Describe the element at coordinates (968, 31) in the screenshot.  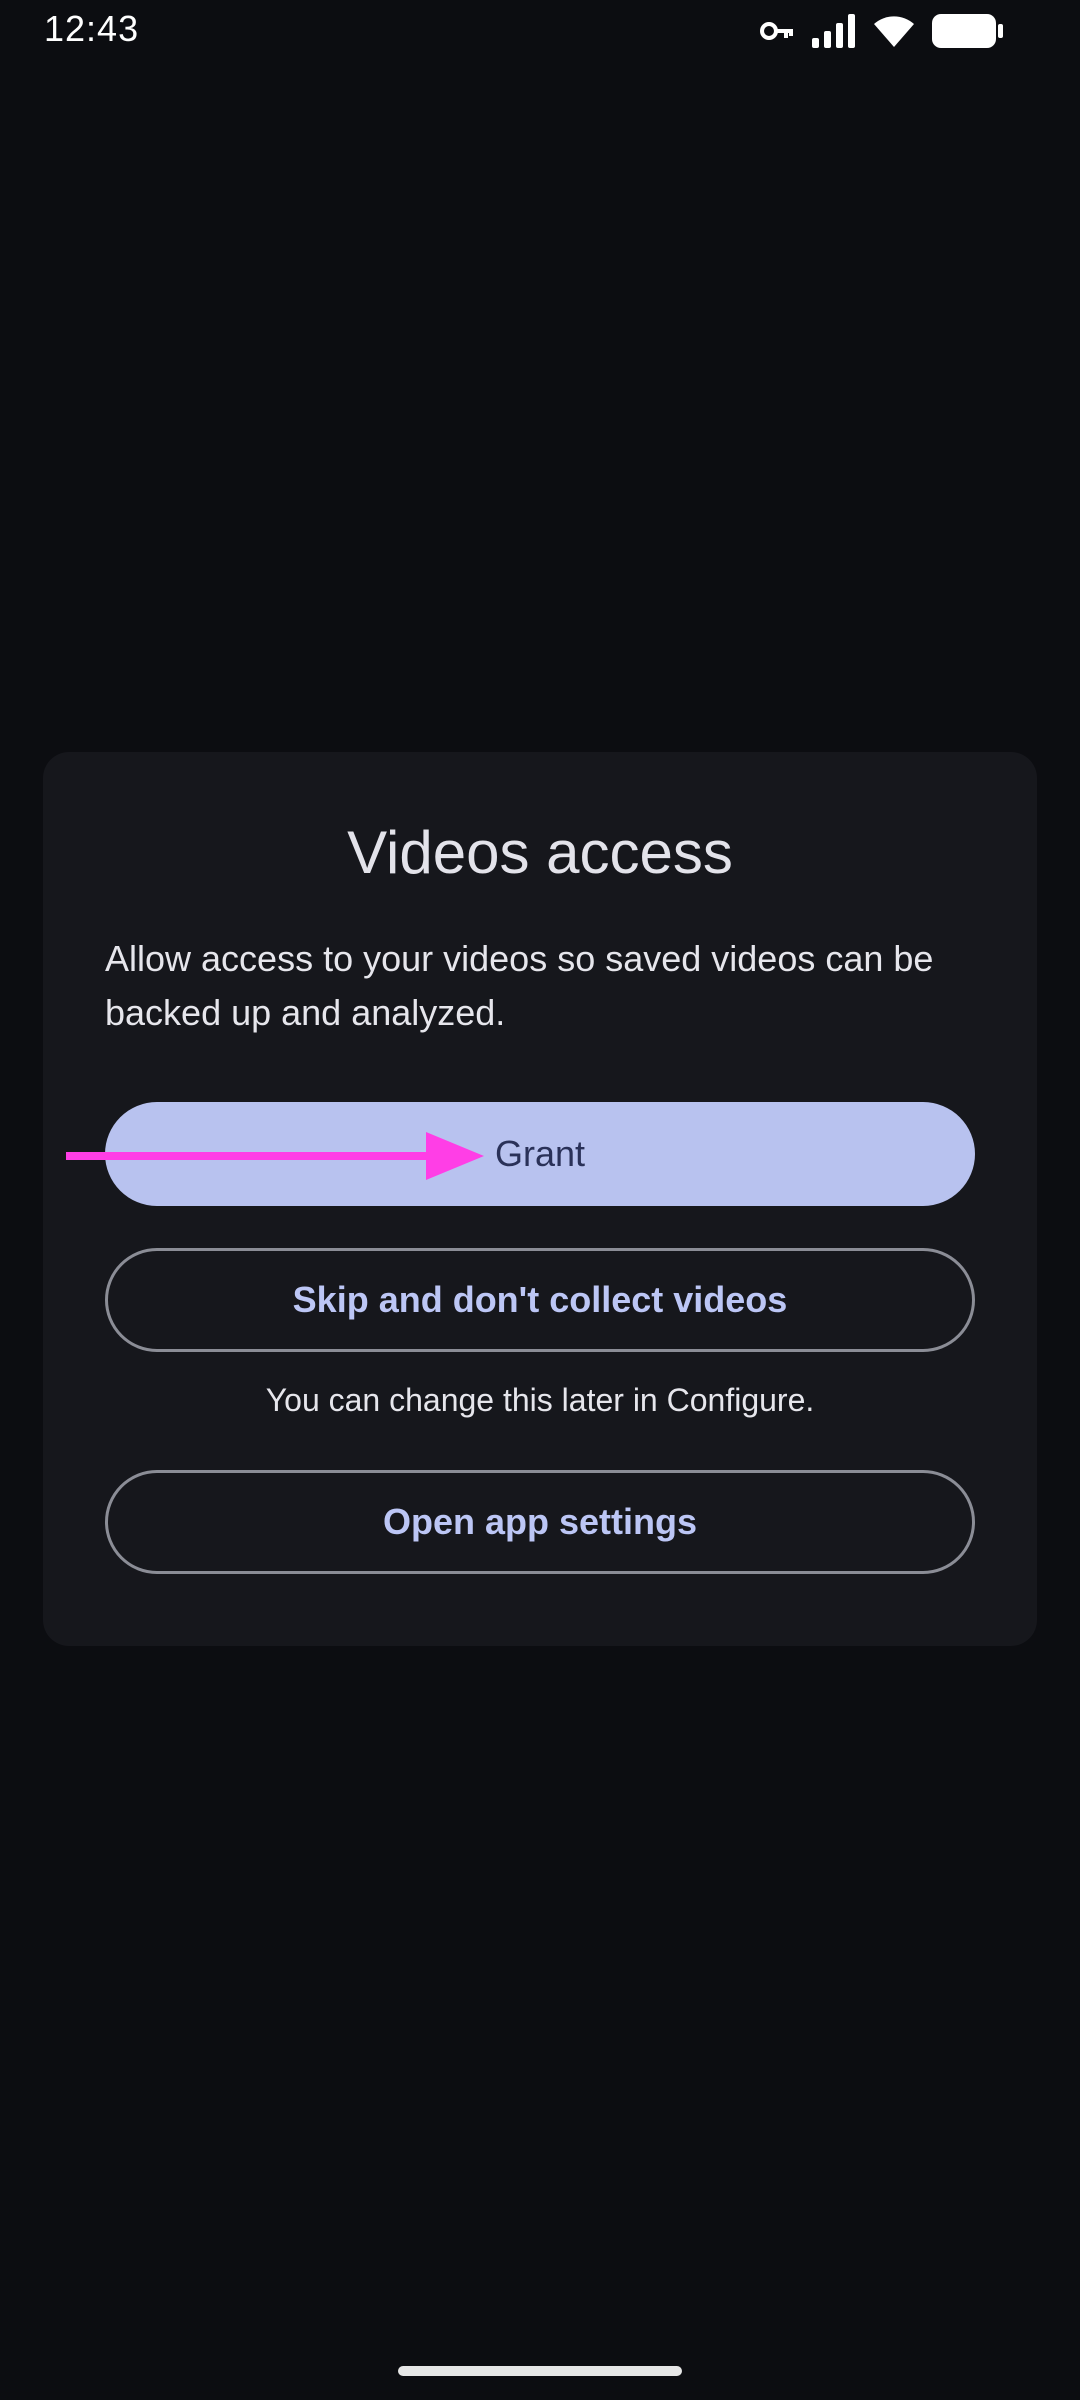
I see `battery-icon` at that location.